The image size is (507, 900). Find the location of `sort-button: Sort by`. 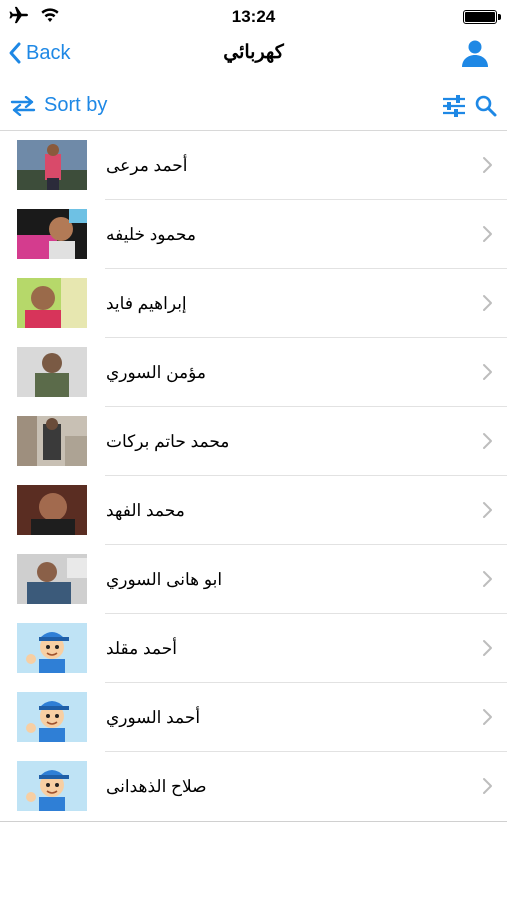

sort-button: Sort by is located at coordinates (58, 105).